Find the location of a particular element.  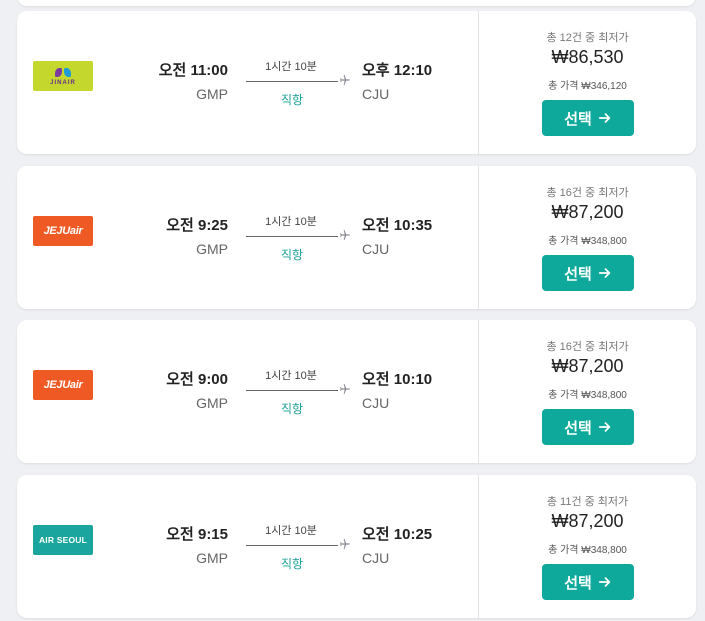

previous-flight-card-partial is located at coordinates (356, 3).